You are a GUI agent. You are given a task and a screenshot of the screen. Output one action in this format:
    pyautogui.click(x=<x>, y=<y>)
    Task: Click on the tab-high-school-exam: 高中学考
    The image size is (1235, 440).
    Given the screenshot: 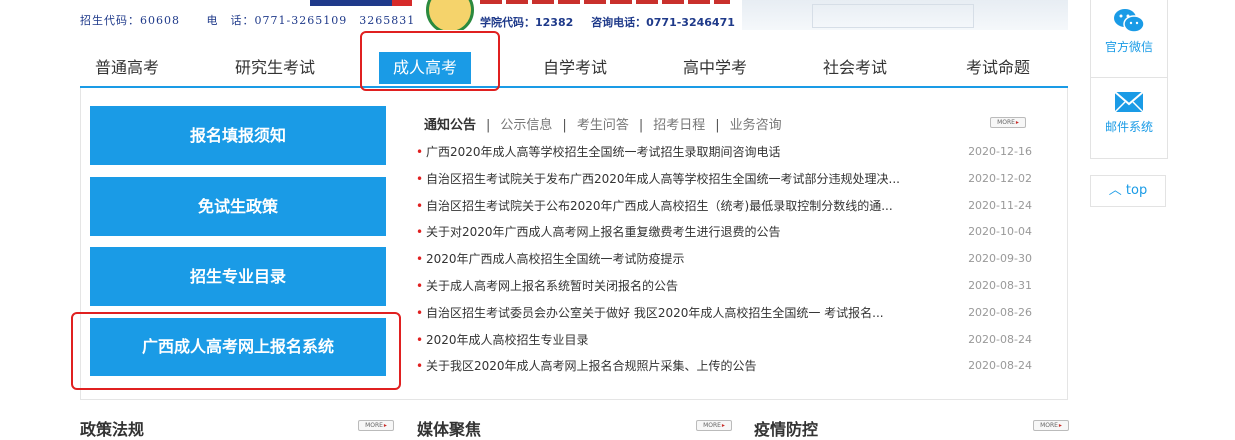 What is the action you would take?
    pyautogui.click(x=715, y=68)
    